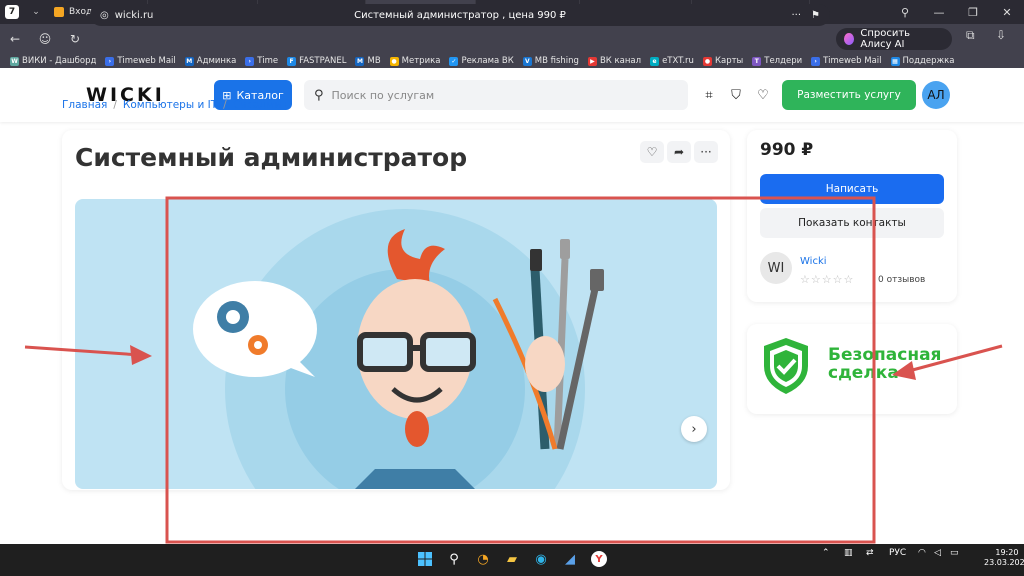 This screenshot has height=576, width=1024. What do you see at coordinates (849, 95) in the screenshot?
I see `place-service-button: Разместить услугу` at bounding box center [849, 95].